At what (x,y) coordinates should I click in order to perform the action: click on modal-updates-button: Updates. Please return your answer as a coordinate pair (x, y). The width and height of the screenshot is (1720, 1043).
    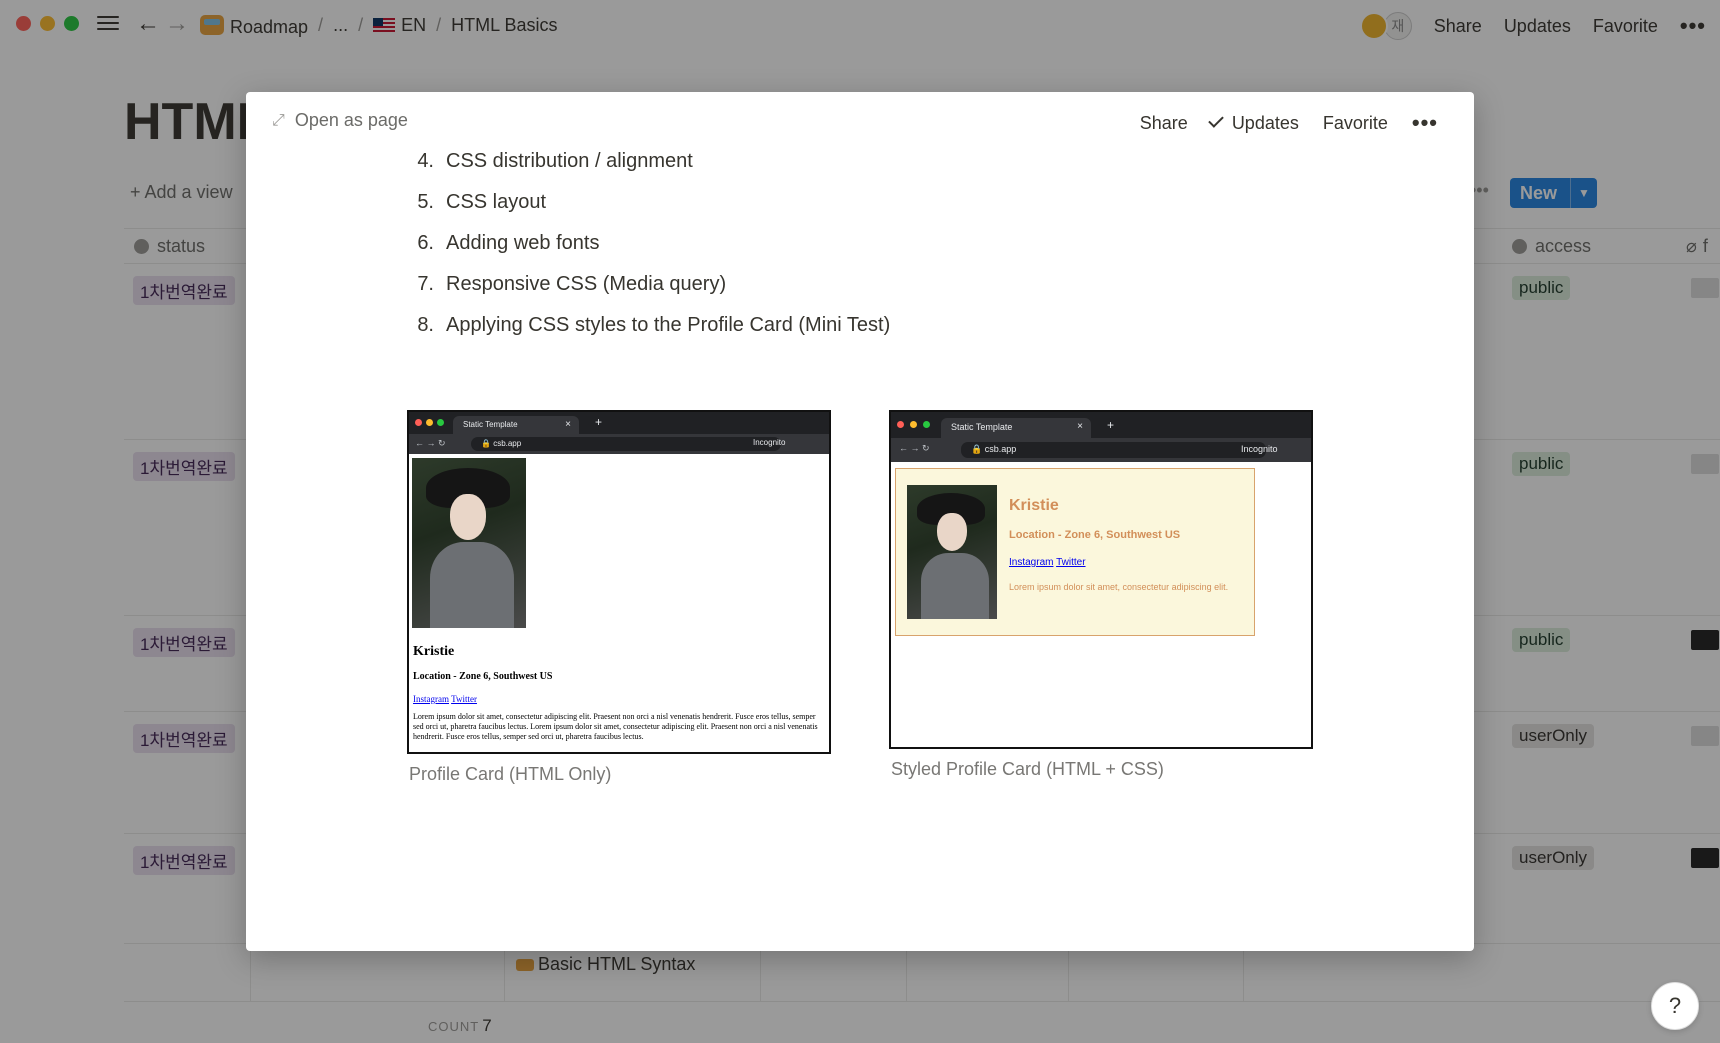
    Looking at the image, I should click on (1253, 122).